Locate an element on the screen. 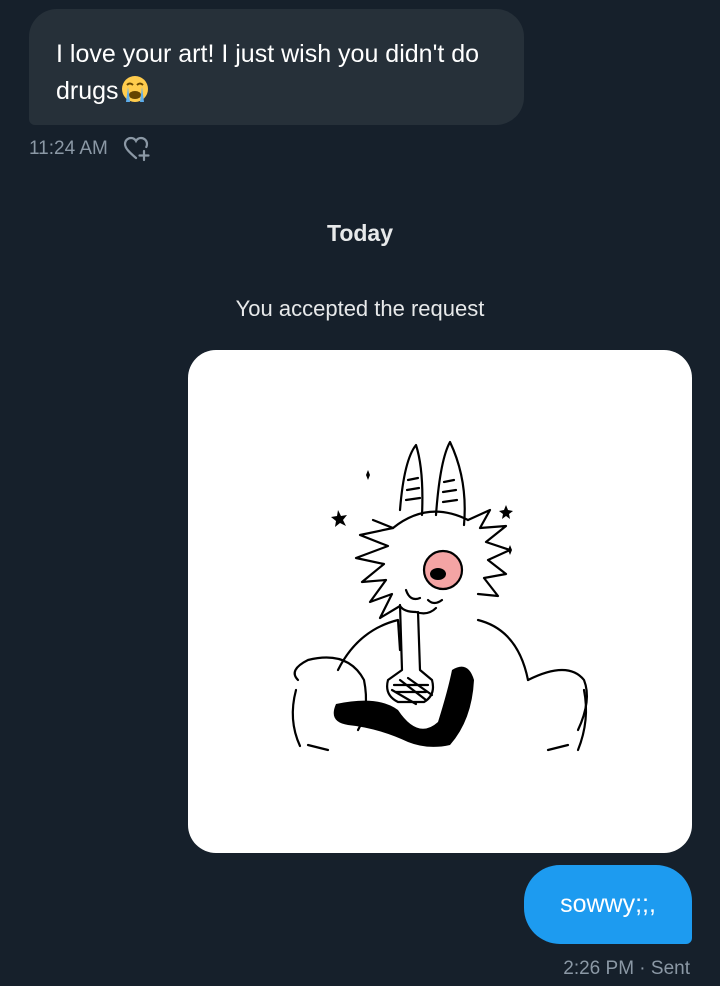 Image resolution: width=720 pixels, height=986 pixels. loudly-crying-emoji-icon is located at coordinates (135, 94).